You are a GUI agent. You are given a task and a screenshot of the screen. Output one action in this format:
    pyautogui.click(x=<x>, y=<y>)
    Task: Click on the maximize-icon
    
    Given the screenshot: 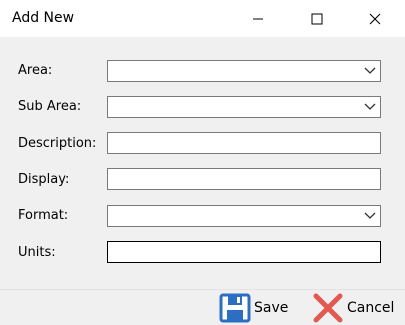 What is the action you would take?
    pyautogui.click(x=317, y=18)
    